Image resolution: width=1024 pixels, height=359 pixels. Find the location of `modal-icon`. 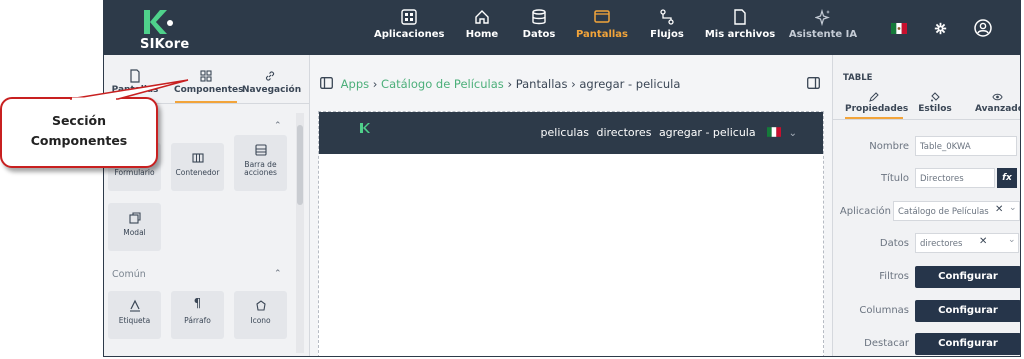

modal-icon is located at coordinates (134, 218).